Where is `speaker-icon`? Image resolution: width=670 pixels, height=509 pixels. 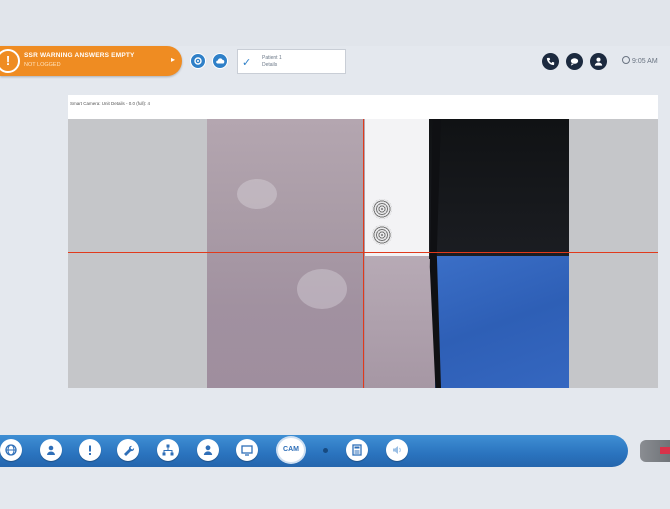 speaker-icon is located at coordinates (397, 450).